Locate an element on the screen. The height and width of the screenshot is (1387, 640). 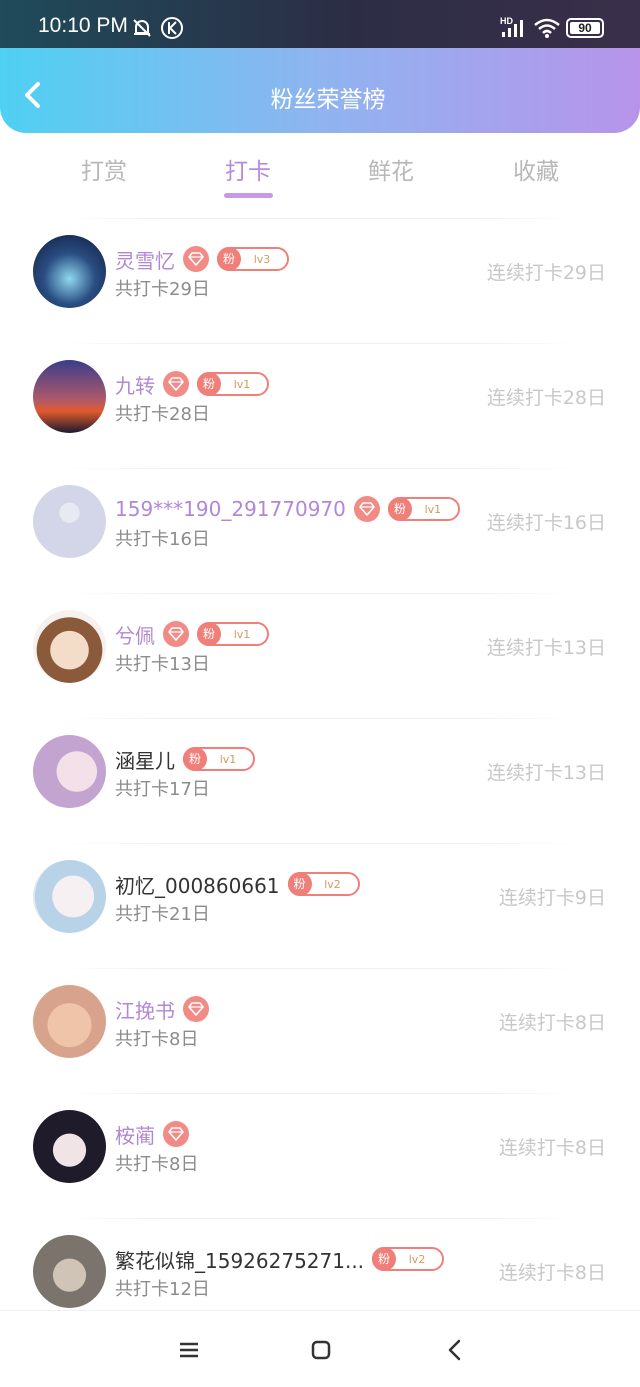
list-item: 江挽书 共打卡8日 连续打卡8日 is located at coordinates (320, 1030).